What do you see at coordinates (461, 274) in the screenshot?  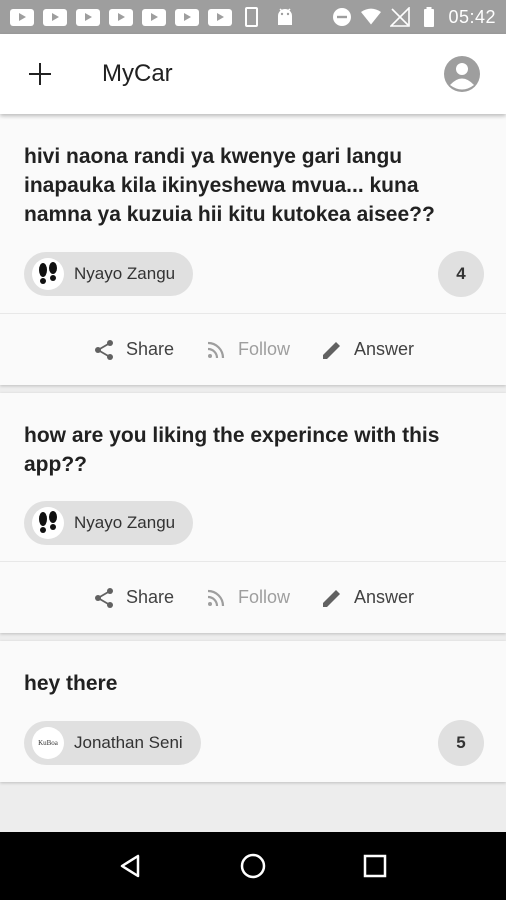 I see `answer-count-badge: 4` at bounding box center [461, 274].